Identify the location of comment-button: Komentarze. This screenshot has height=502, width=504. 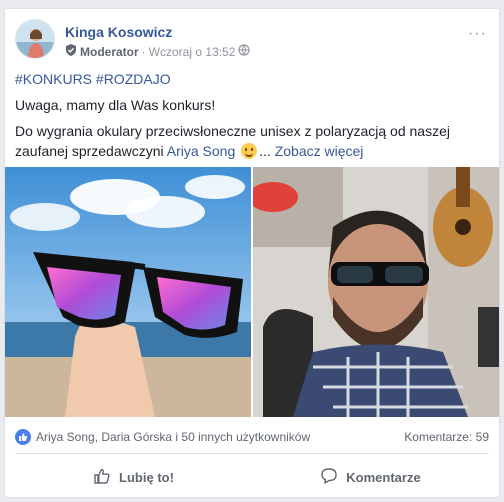
(370, 477).